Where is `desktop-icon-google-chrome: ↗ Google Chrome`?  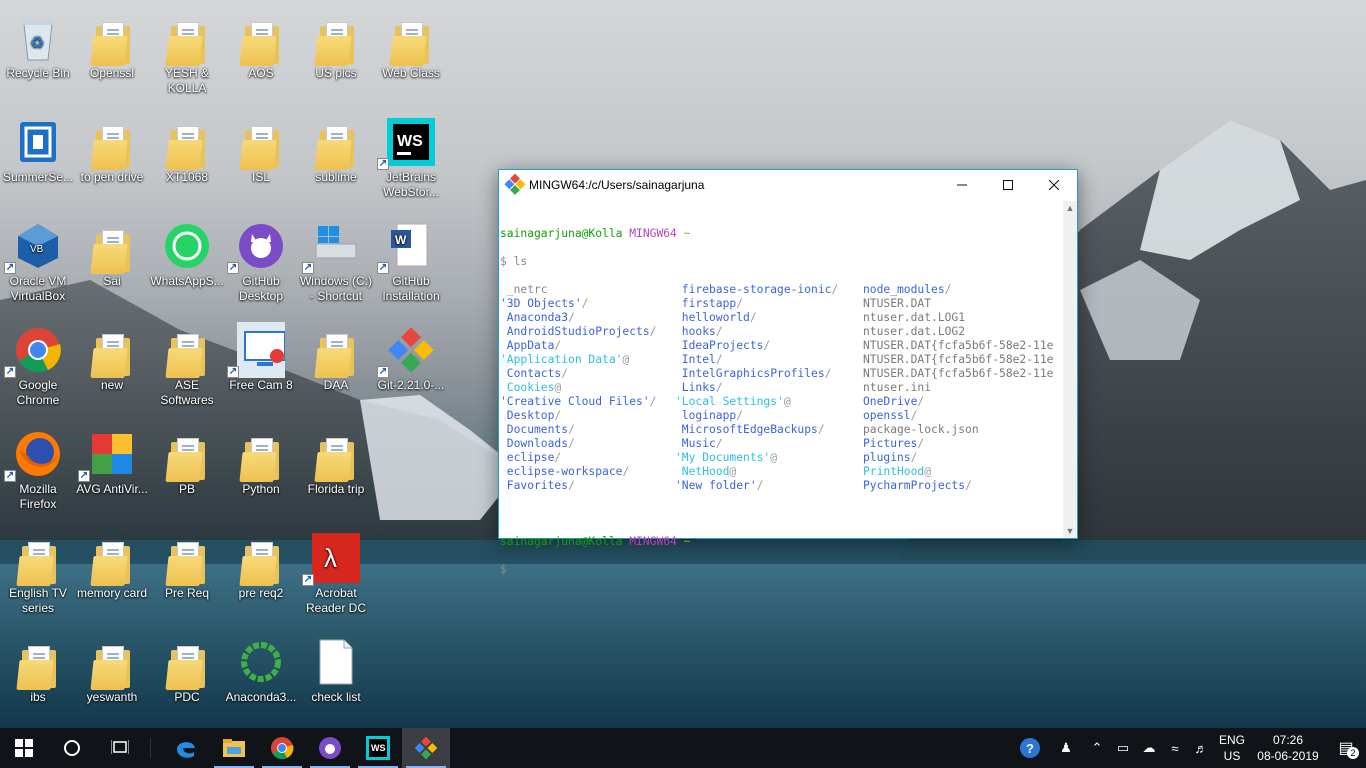 desktop-icon-google-chrome: ↗ Google Chrome is located at coordinates (38, 364).